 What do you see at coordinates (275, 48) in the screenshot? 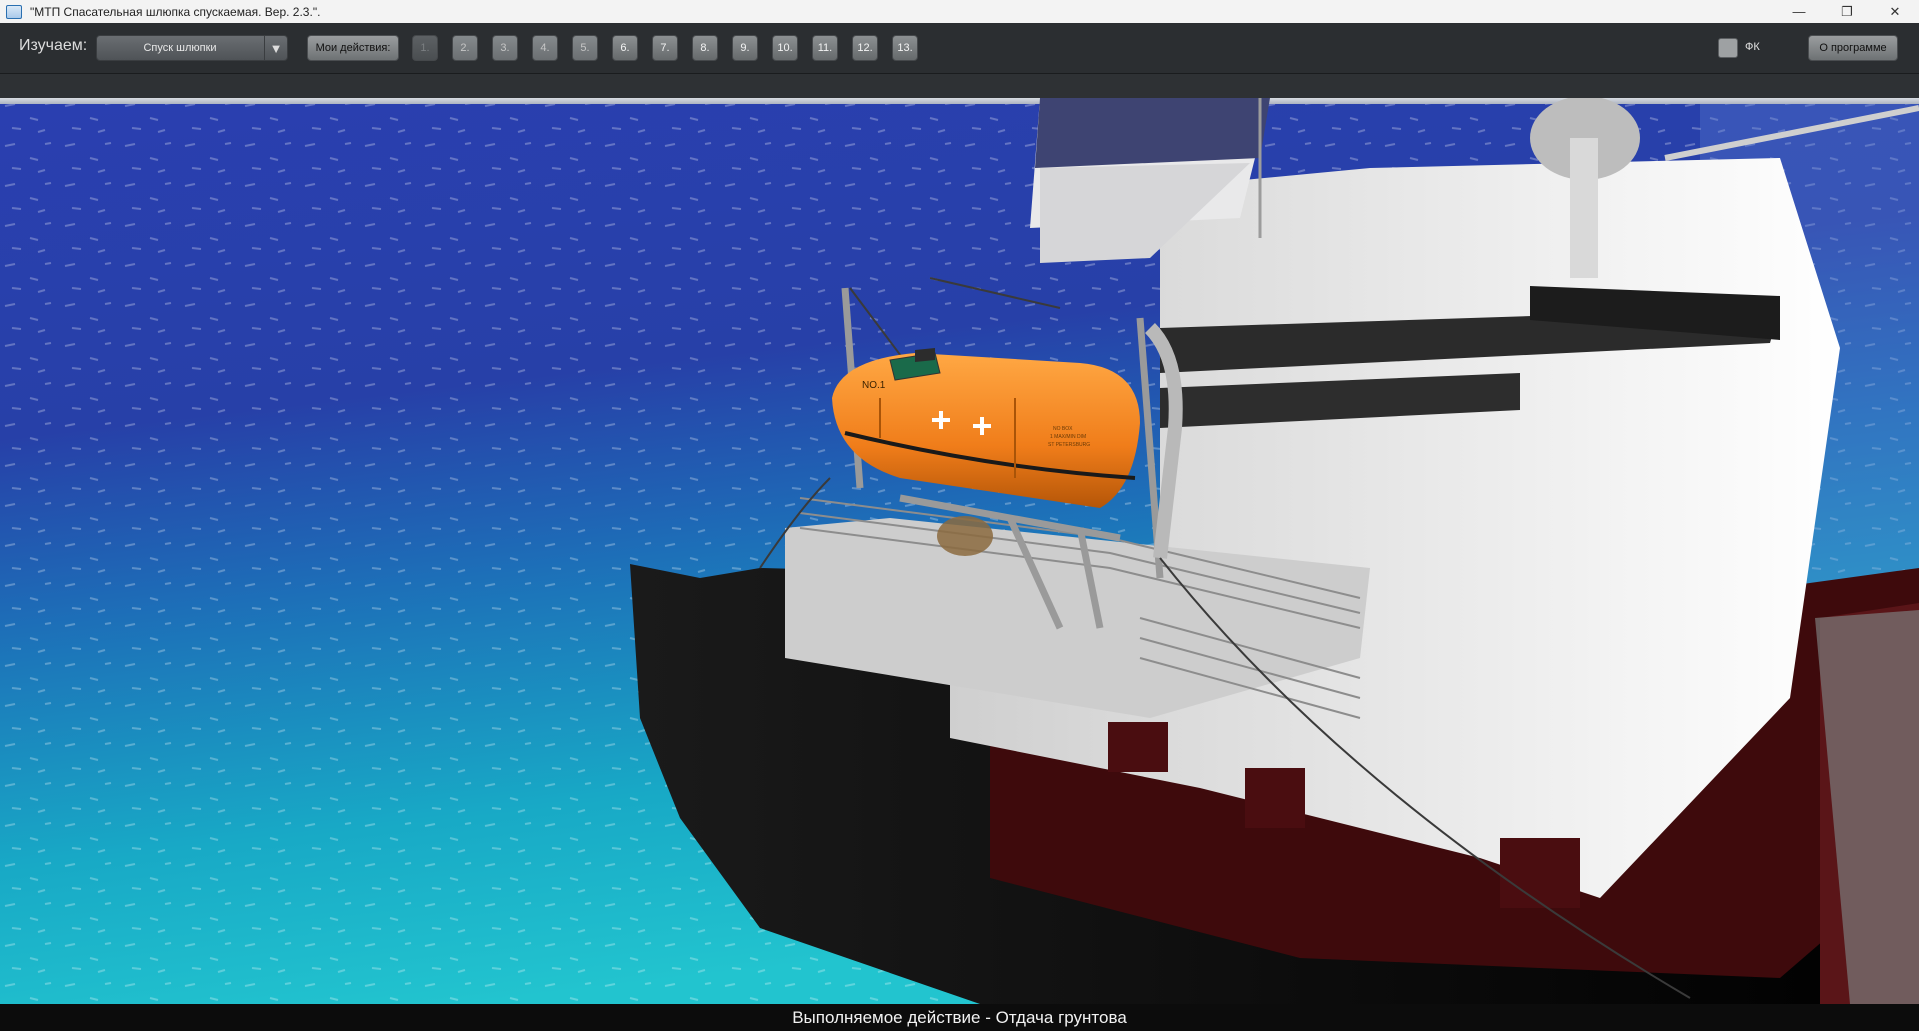
I see `chevron-down-icon: ▼` at bounding box center [275, 48].